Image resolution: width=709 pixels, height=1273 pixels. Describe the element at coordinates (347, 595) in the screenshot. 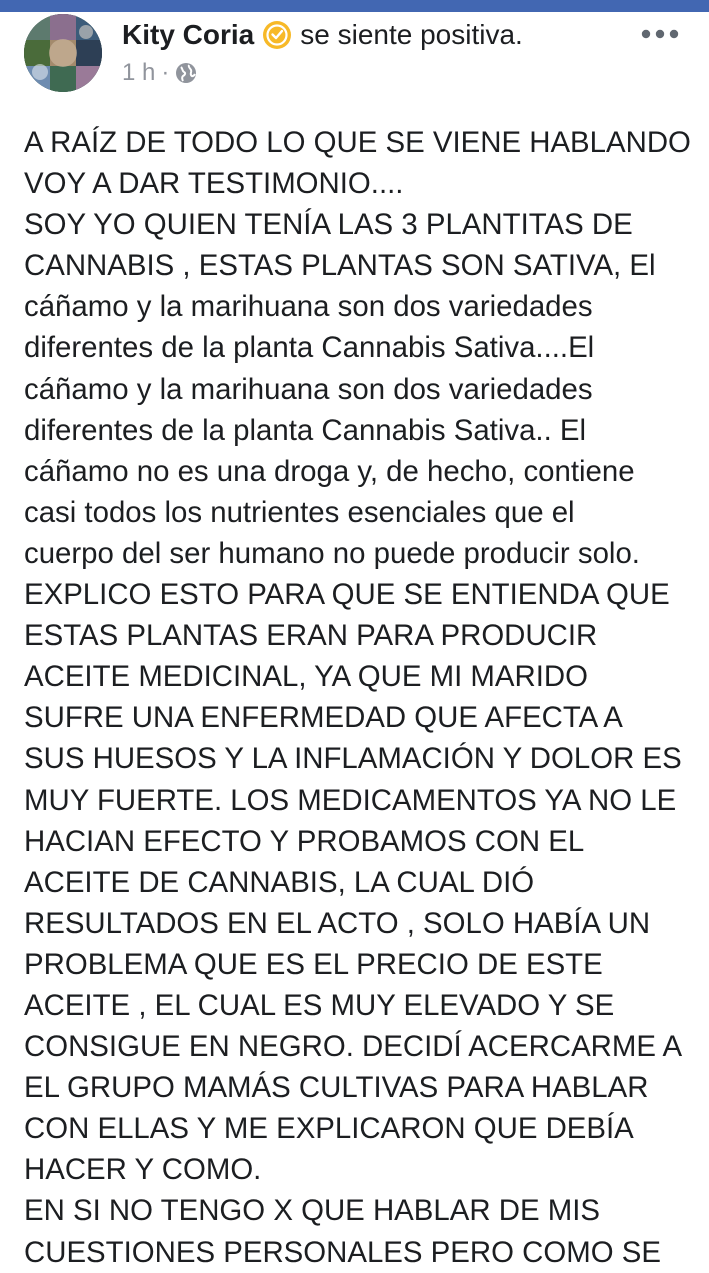

I see `post-text-line: EXPLICO ESTO PARA QUE SE ENTIENDA QUE` at that location.